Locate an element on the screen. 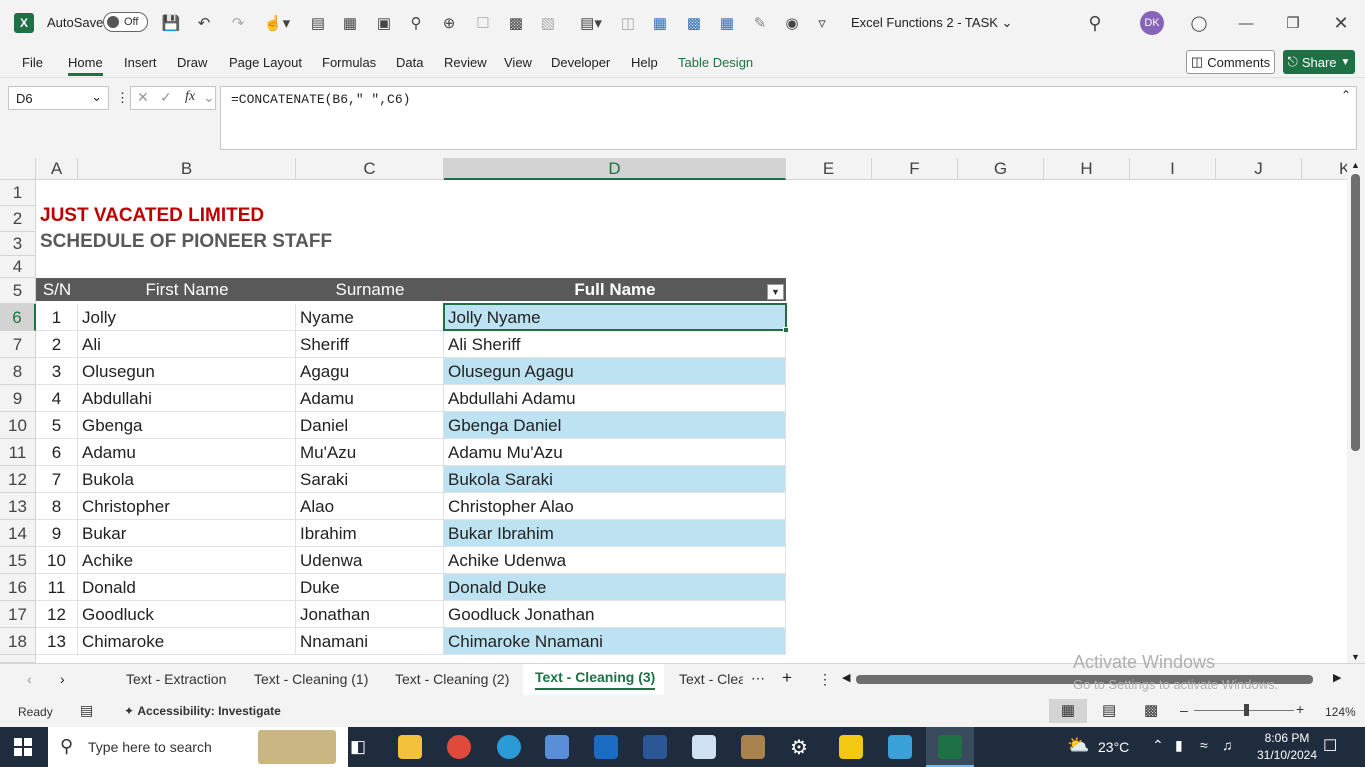  format-icon: ▤▾ is located at coordinates (591, 23).